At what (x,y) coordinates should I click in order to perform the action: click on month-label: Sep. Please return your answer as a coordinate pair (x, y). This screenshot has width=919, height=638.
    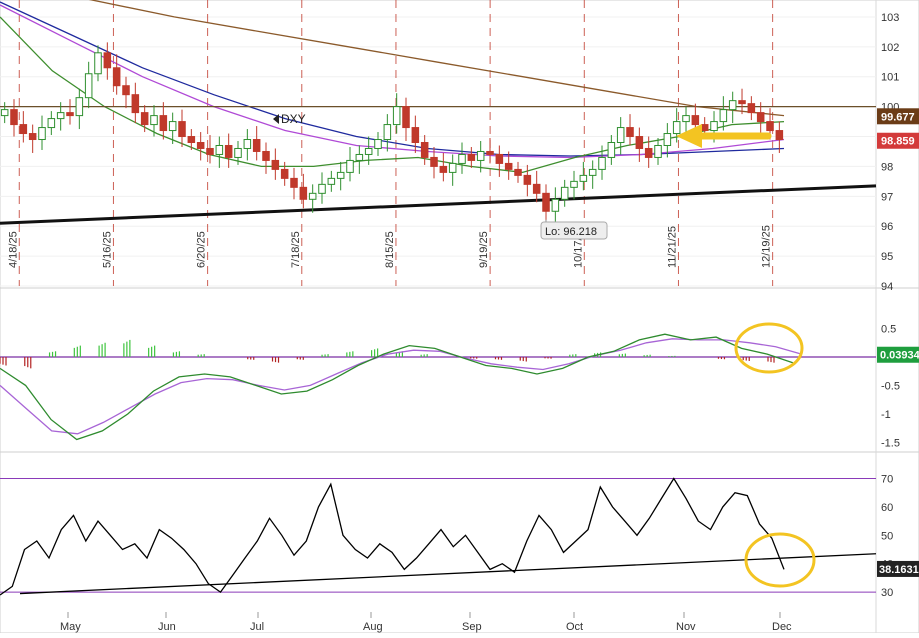
    Looking at the image, I should click on (472, 627).